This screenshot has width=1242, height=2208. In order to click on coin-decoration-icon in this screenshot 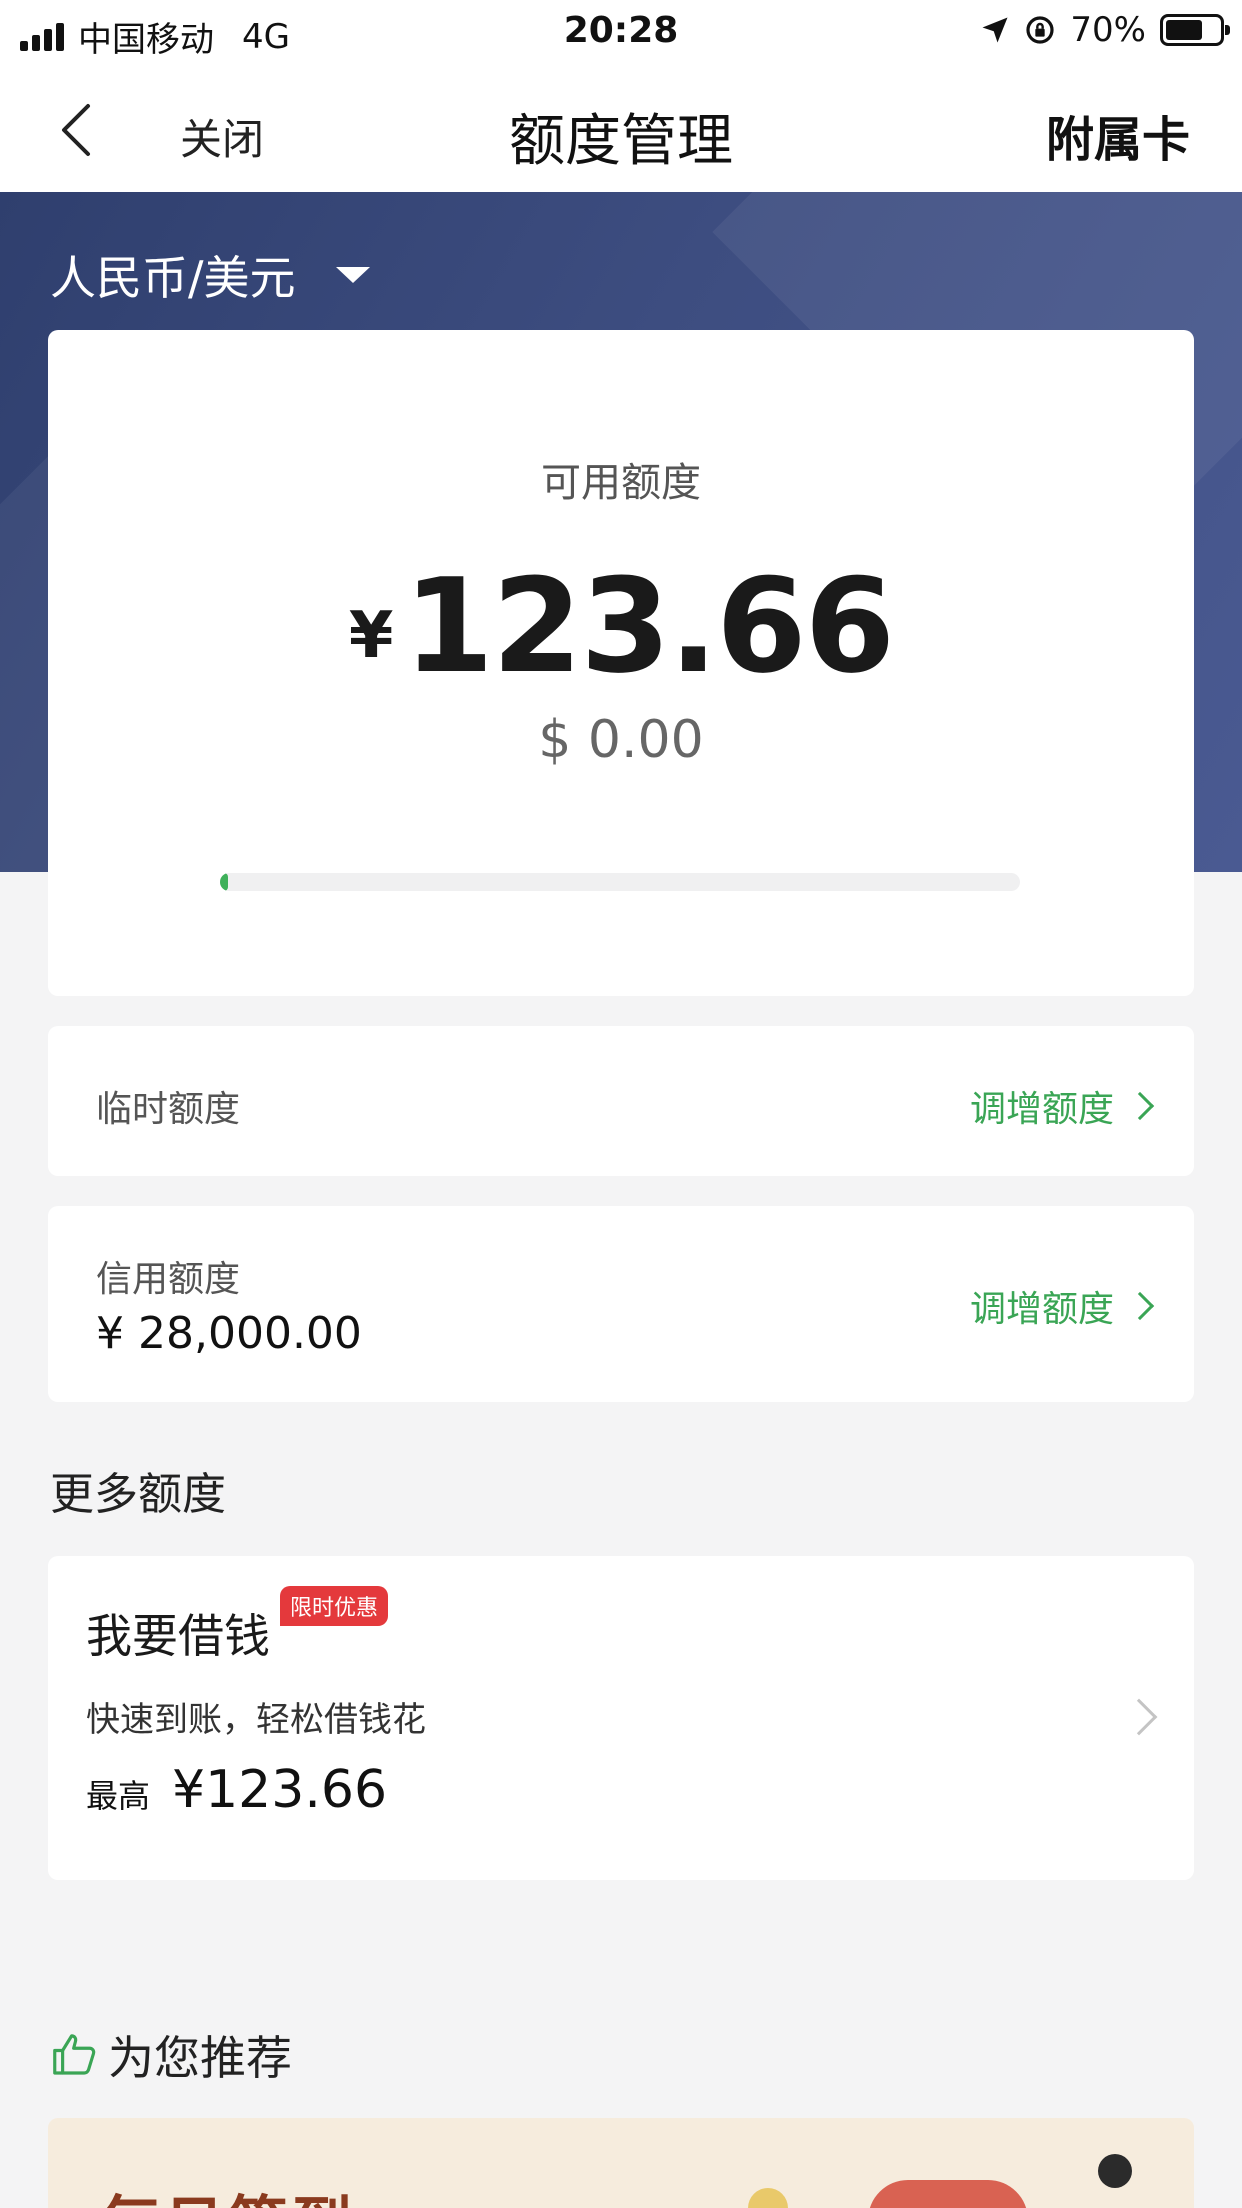, I will do `click(768, 2198)`.